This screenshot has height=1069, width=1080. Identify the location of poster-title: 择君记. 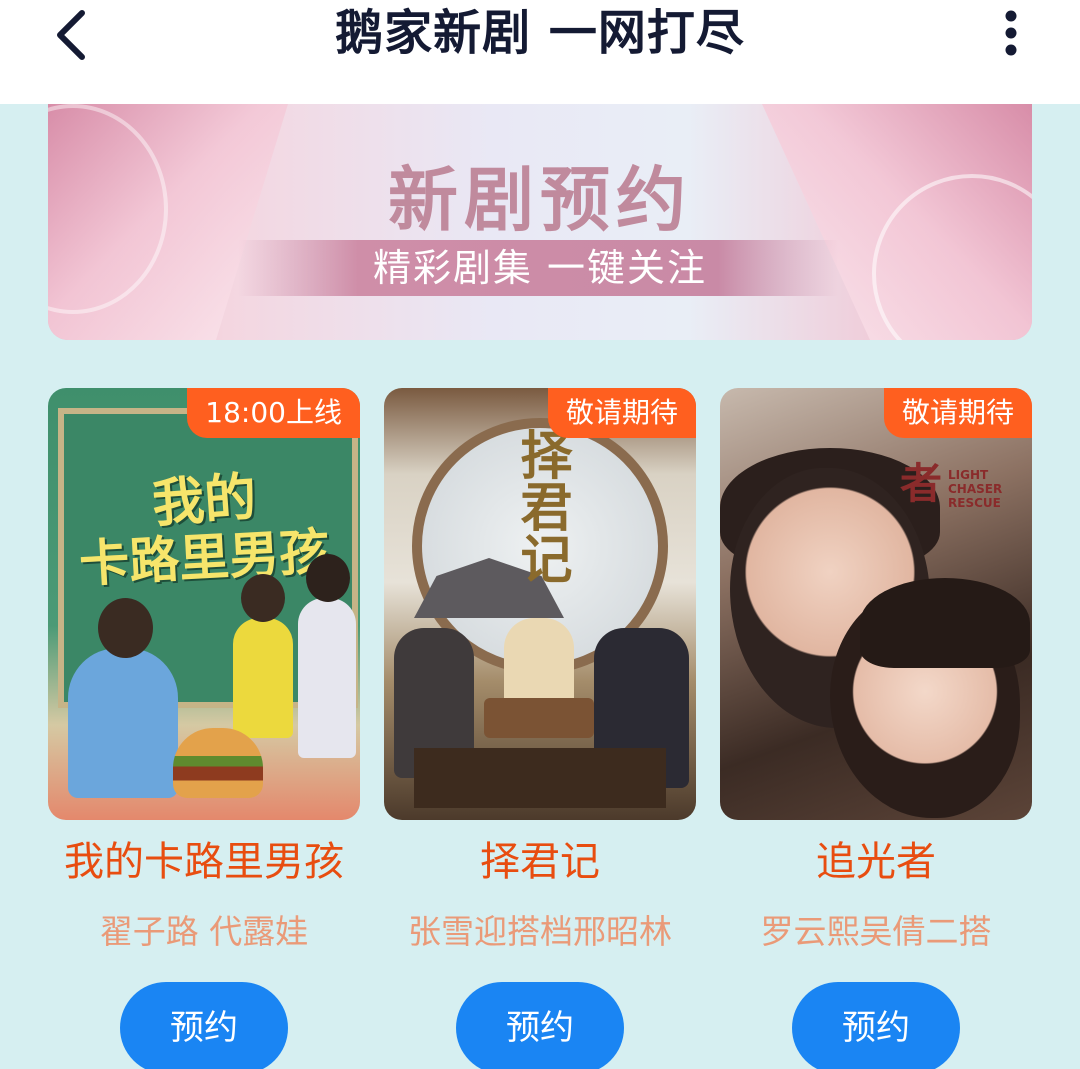
(541, 506).